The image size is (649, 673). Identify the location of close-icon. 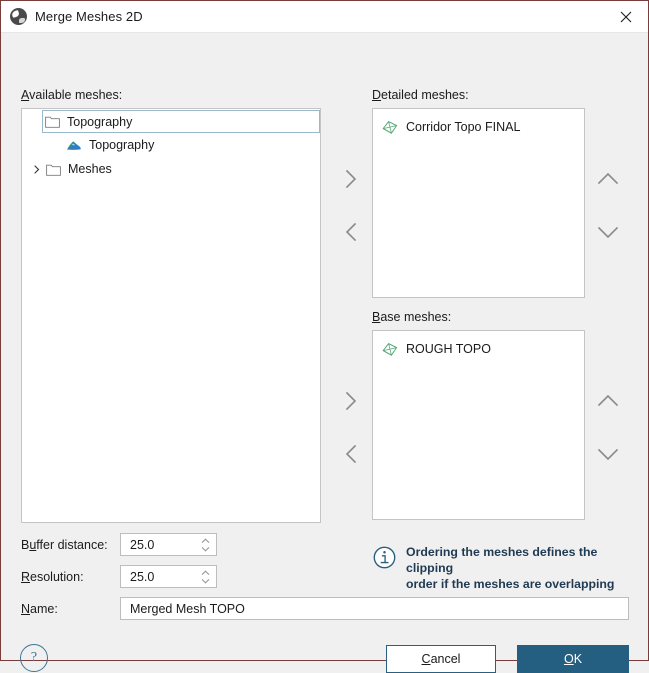
(626, 16).